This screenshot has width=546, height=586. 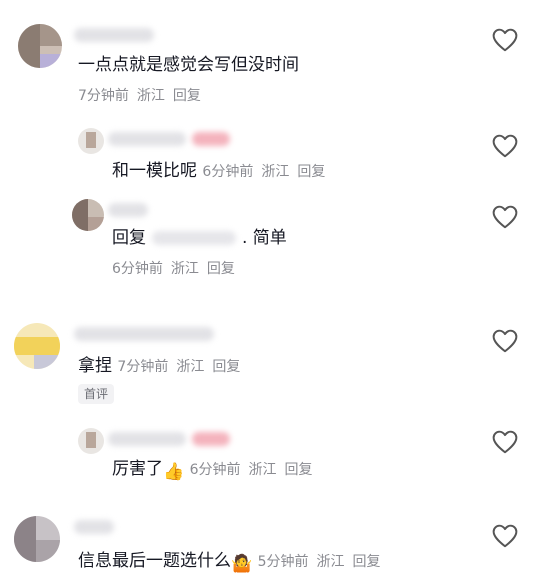 I want to click on reply-item: 厉害了👍 6分钟前 浙江 回复, so click(x=273, y=457).